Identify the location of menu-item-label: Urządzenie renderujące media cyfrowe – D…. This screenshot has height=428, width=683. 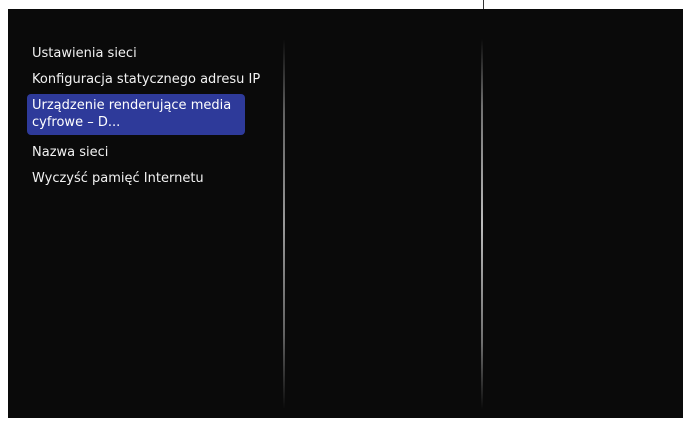
(132, 114).